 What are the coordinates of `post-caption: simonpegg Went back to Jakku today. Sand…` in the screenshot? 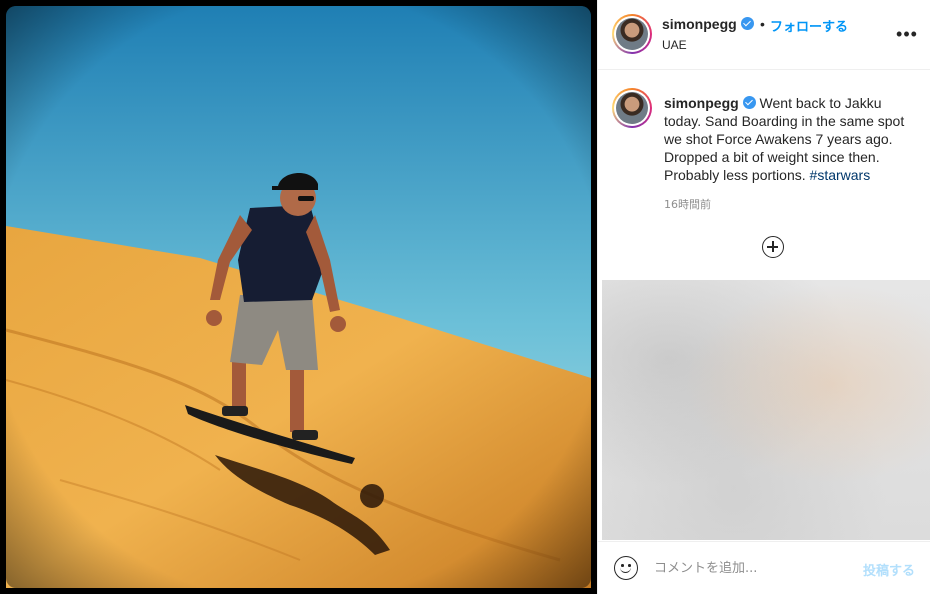 It's located at (792, 139).